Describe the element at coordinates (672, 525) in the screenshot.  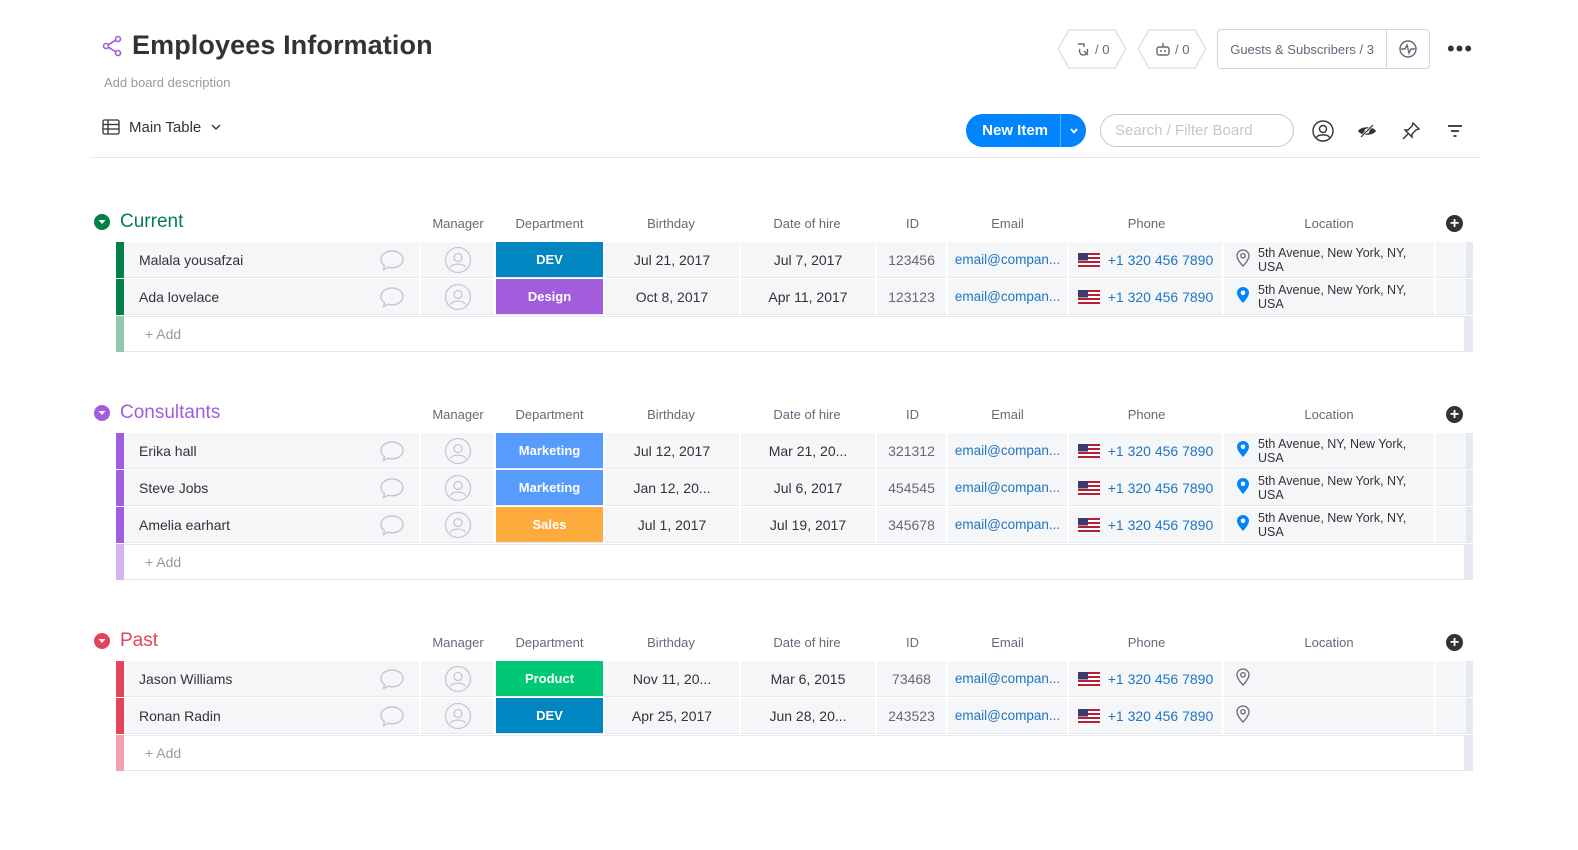
I see `birthday-cell: Jul 1, 2017` at that location.